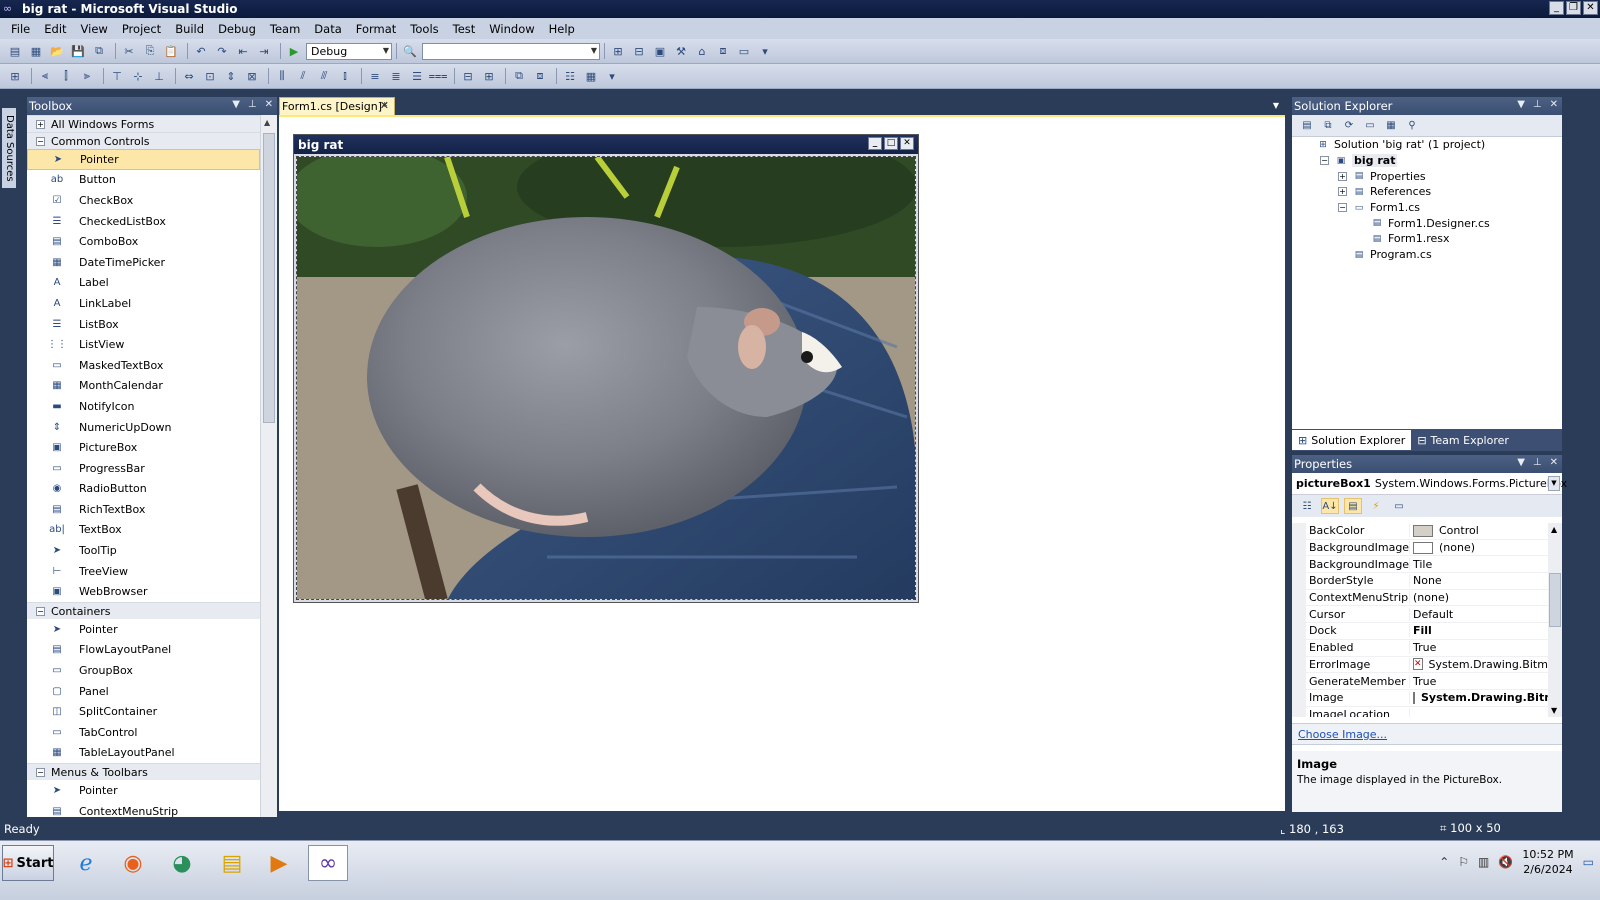  What do you see at coordinates (1479, 614) in the screenshot?
I see `property-value: Default` at bounding box center [1479, 614].